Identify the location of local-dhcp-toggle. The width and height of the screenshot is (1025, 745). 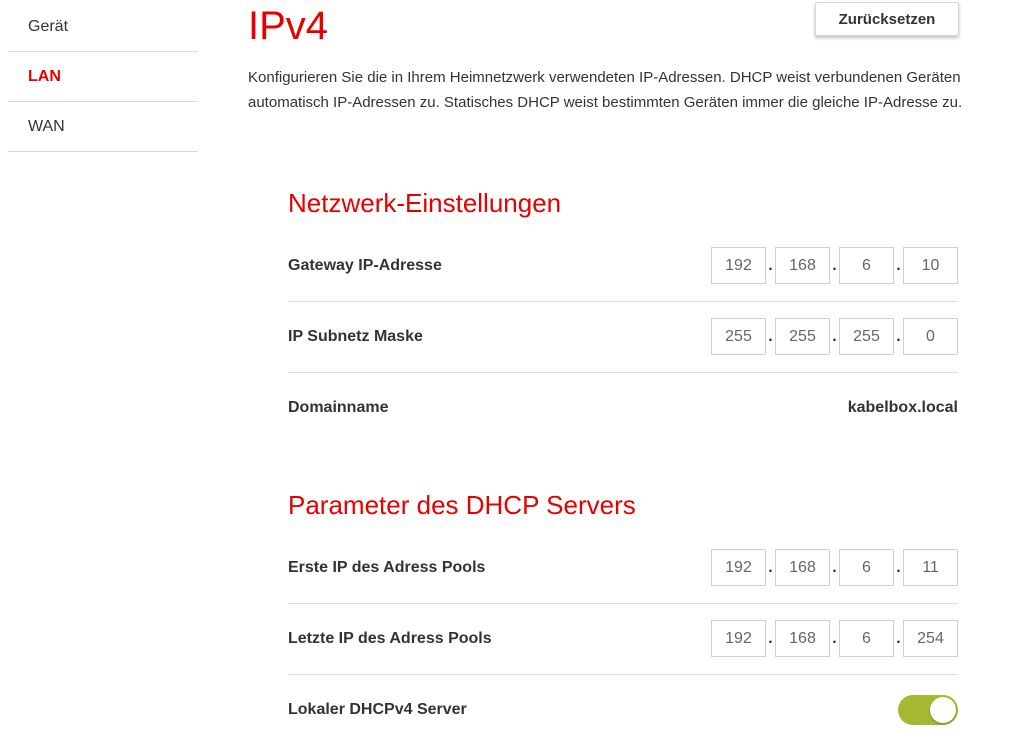
(928, 709).